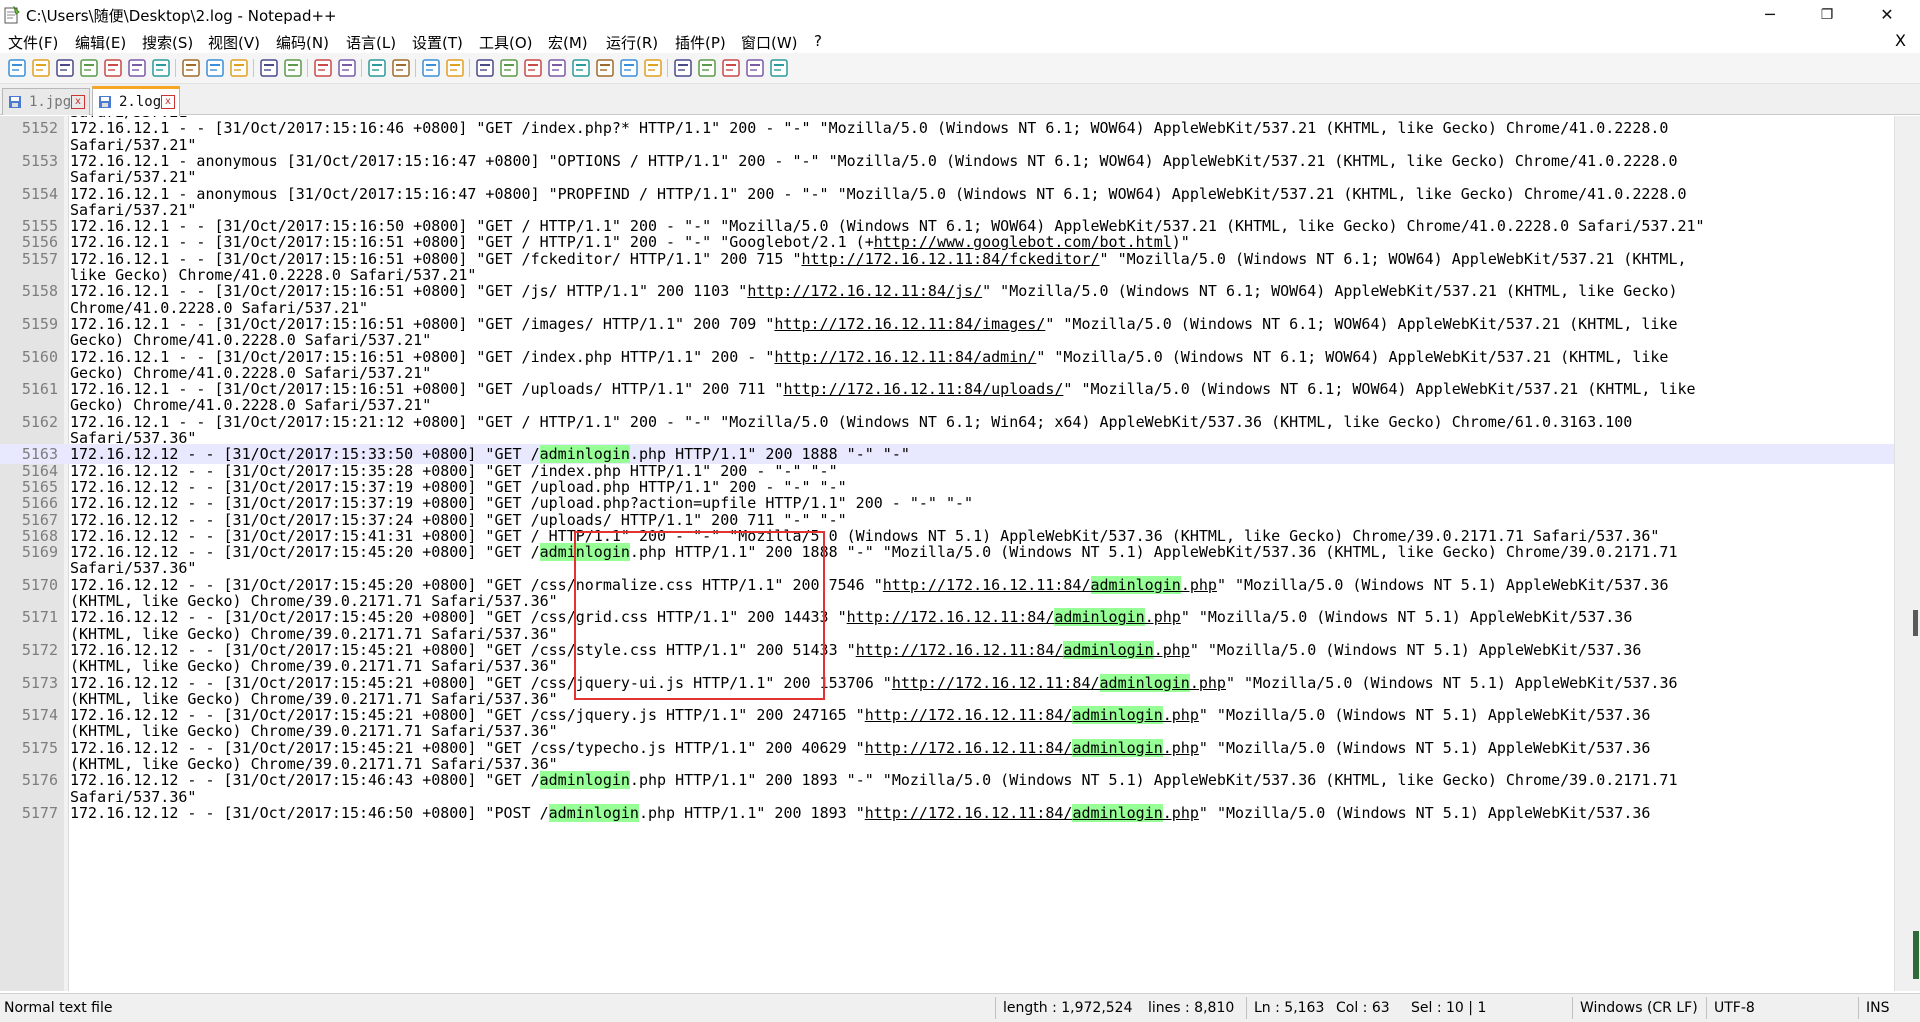  What do you see at coordinates (269, 68) in the screenshot?
I see `undo-icon` at bounding box center [269, 68].